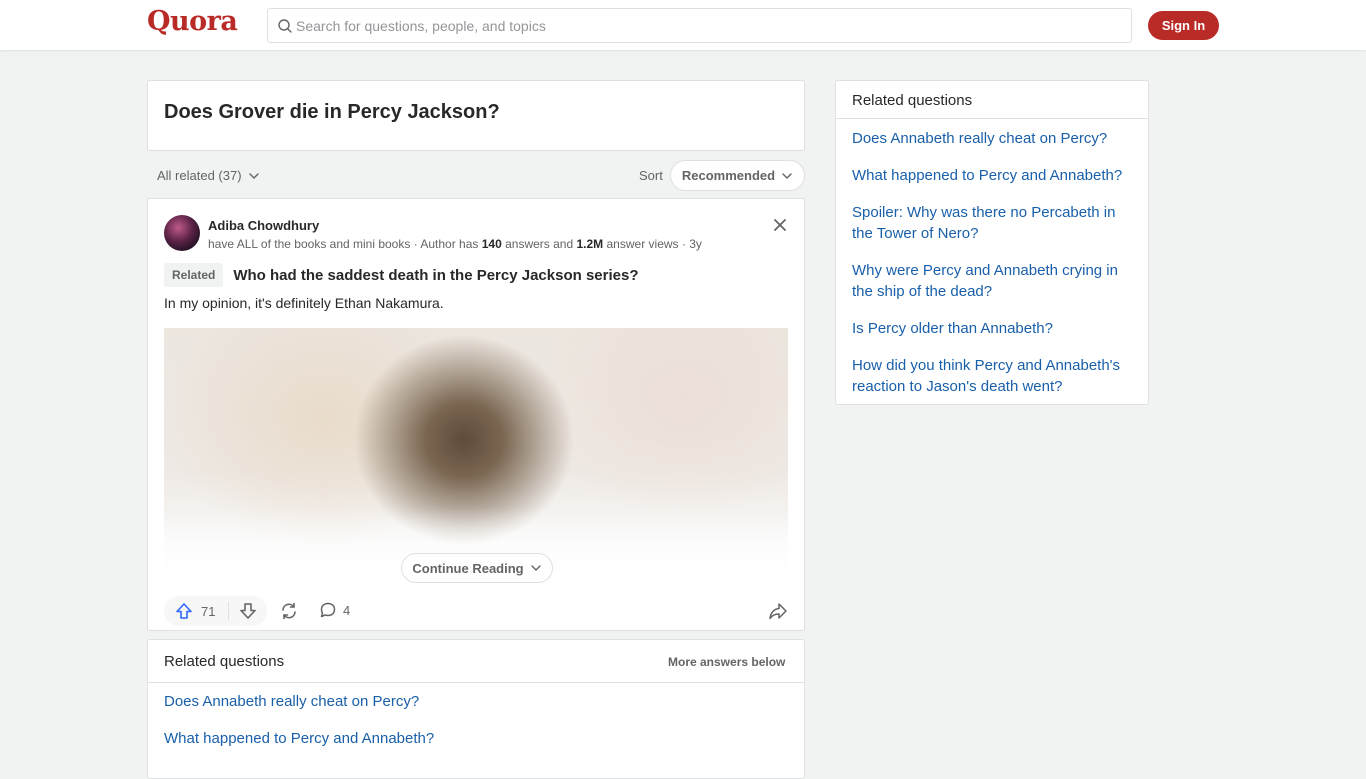 The image size is (1366, 779). Describe the element at coordinates (590, 244) in the screenshot. I see `views-count: 1.2M` at that location.